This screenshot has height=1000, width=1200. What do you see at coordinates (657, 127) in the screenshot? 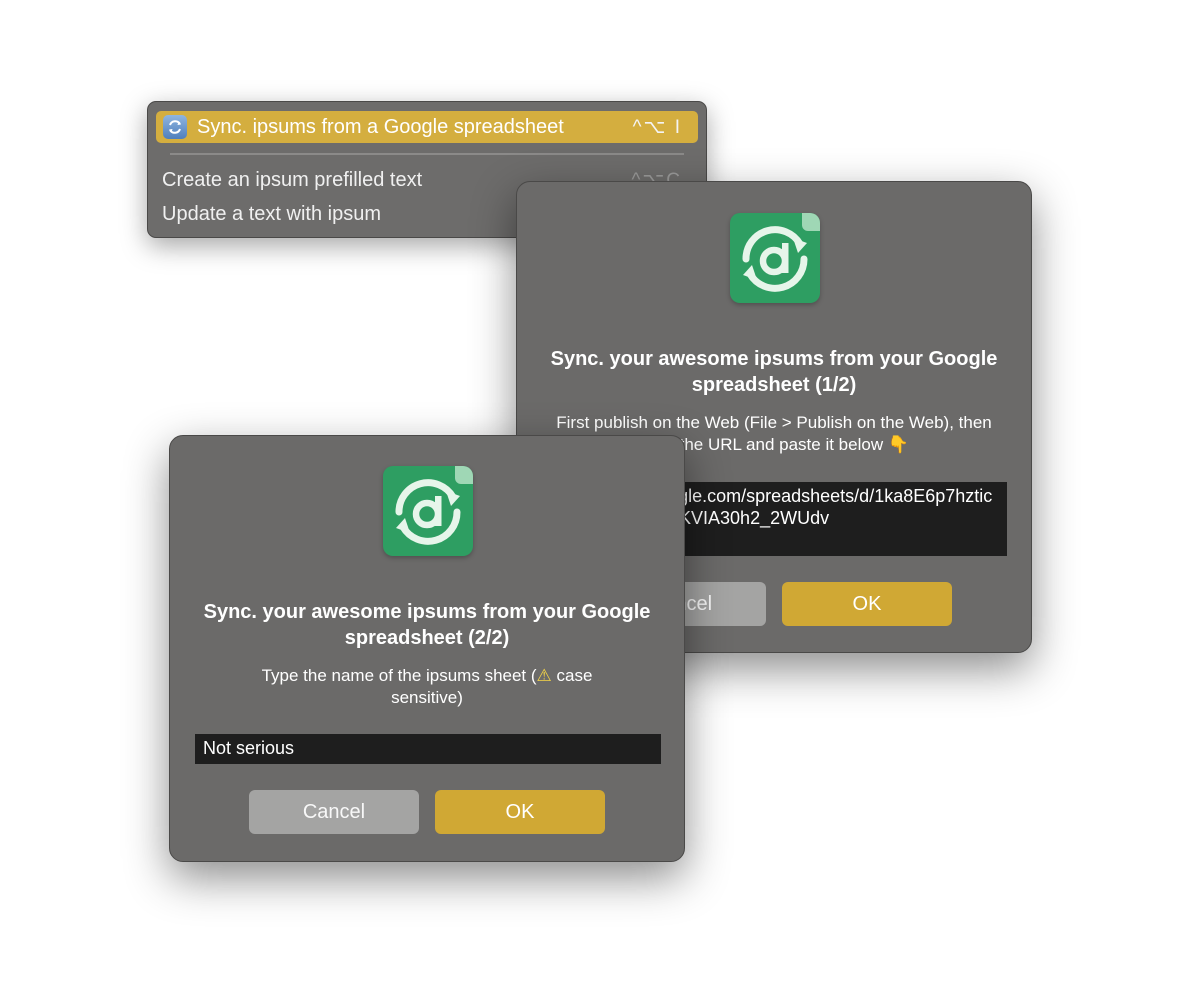
I see `menu-item-shortcut: ^⌥ I` at bounding box center [657, 127].